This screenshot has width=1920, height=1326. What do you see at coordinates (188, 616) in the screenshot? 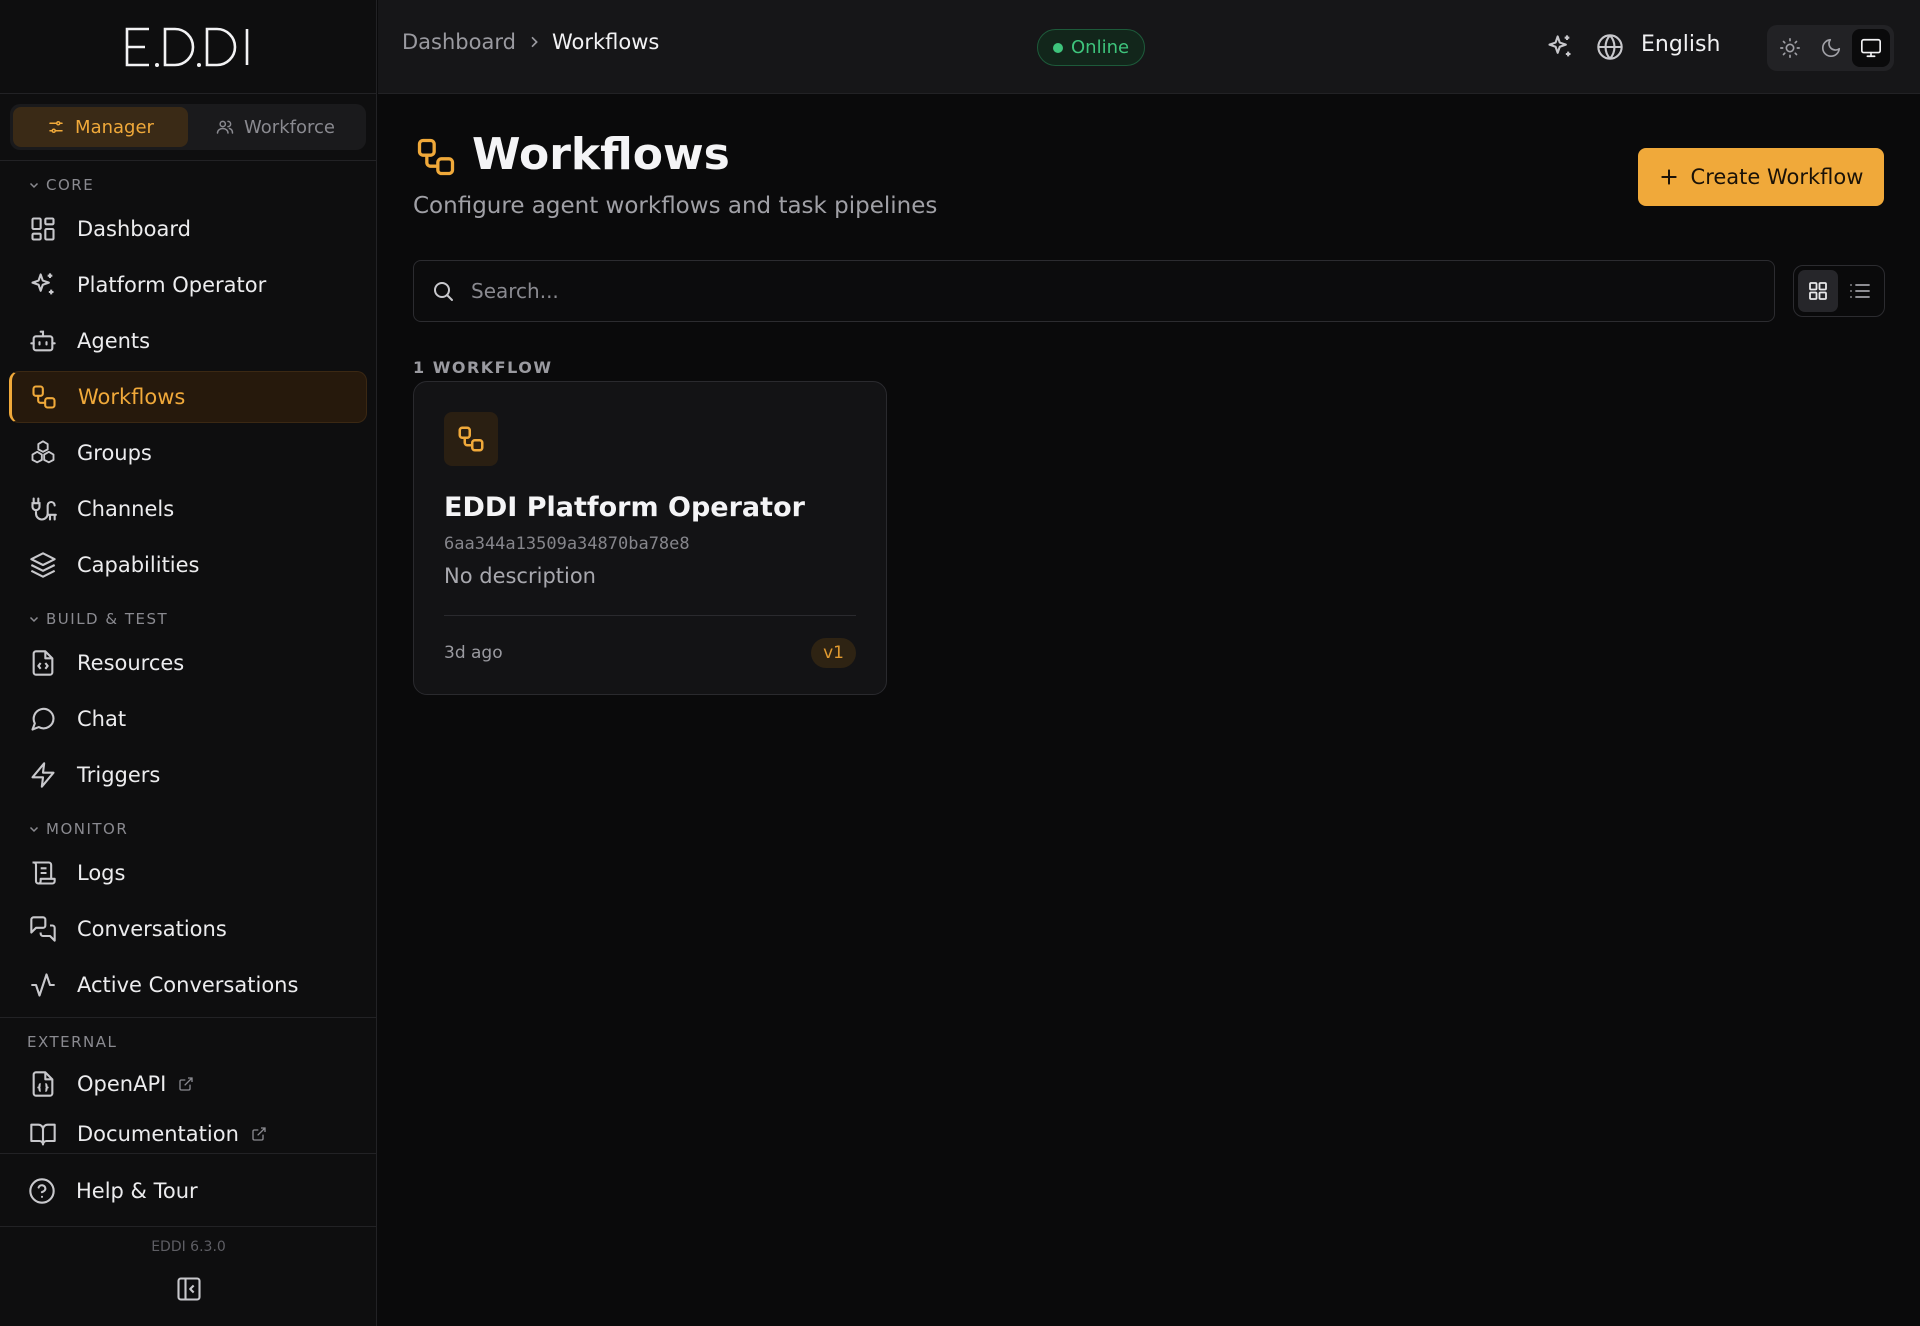
I see `section-build-toggle: BUILD & TEST` at bounding box center [188, 616].